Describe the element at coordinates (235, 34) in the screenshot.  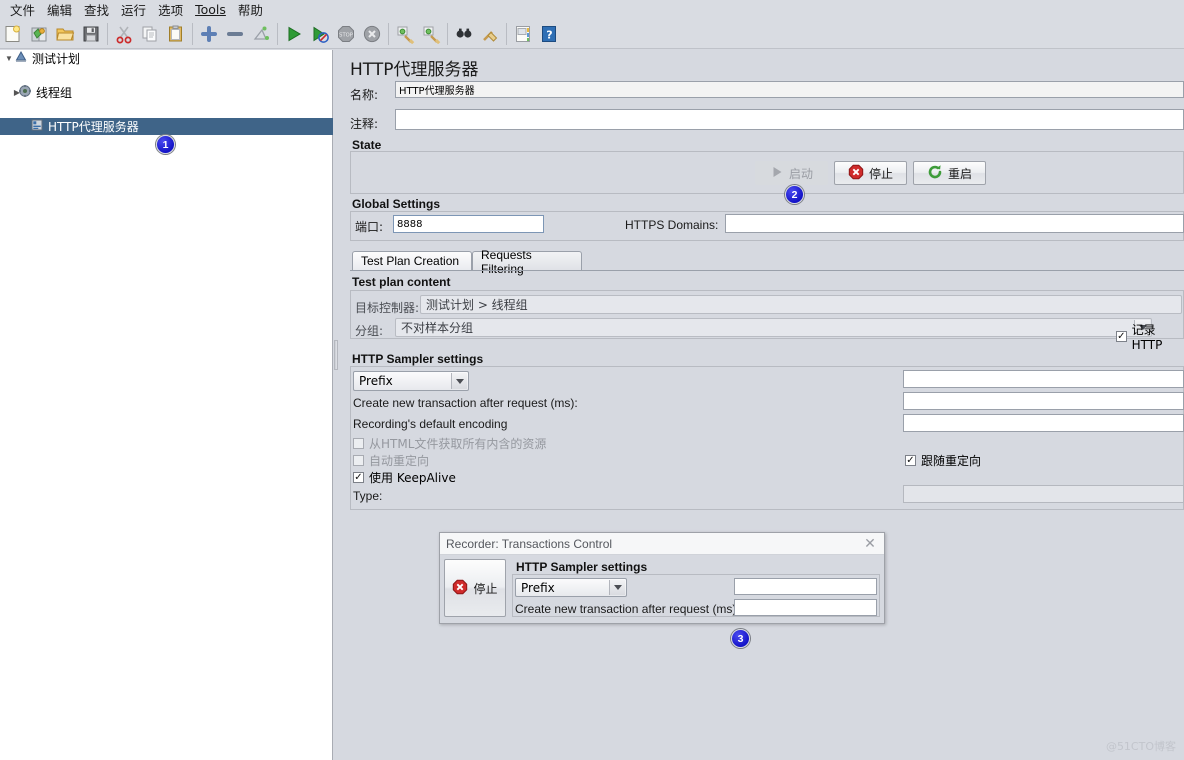
I see `collapse-all-icon` at that location.